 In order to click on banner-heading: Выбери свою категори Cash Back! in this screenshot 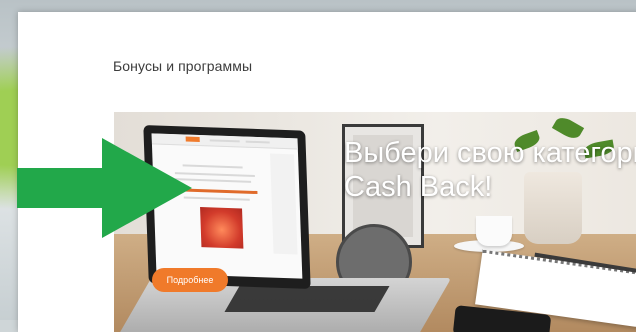, I will do `click(490, 170)`.